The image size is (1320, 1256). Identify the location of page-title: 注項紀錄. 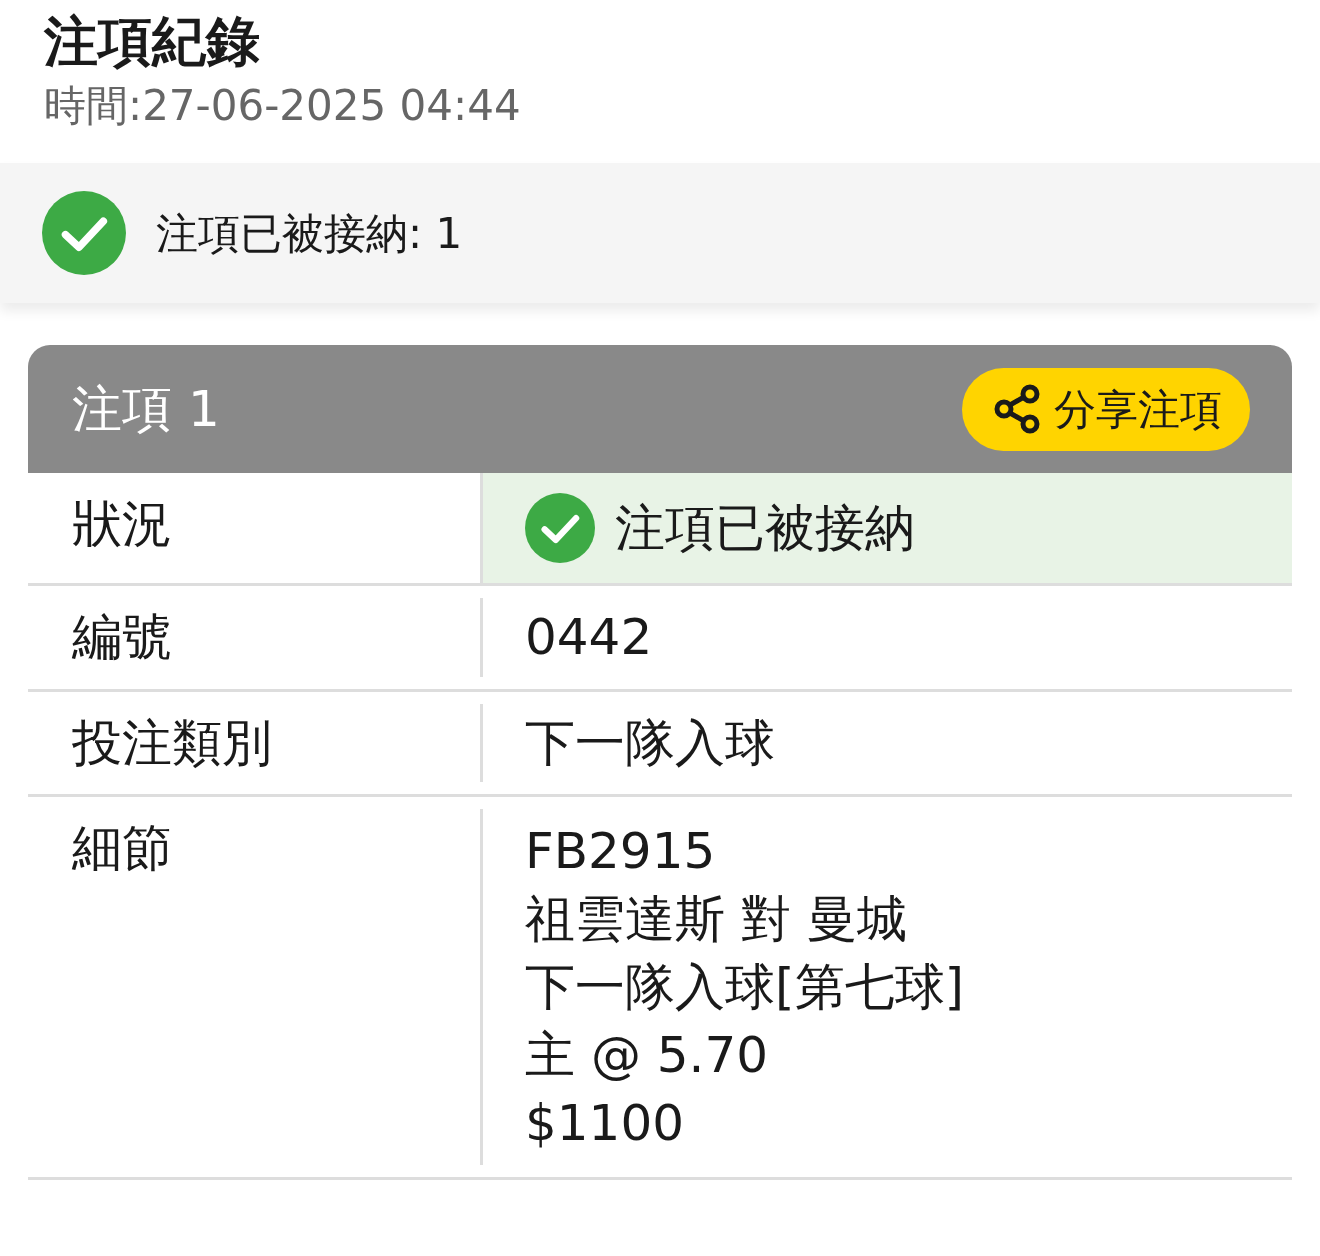
(152, 42).